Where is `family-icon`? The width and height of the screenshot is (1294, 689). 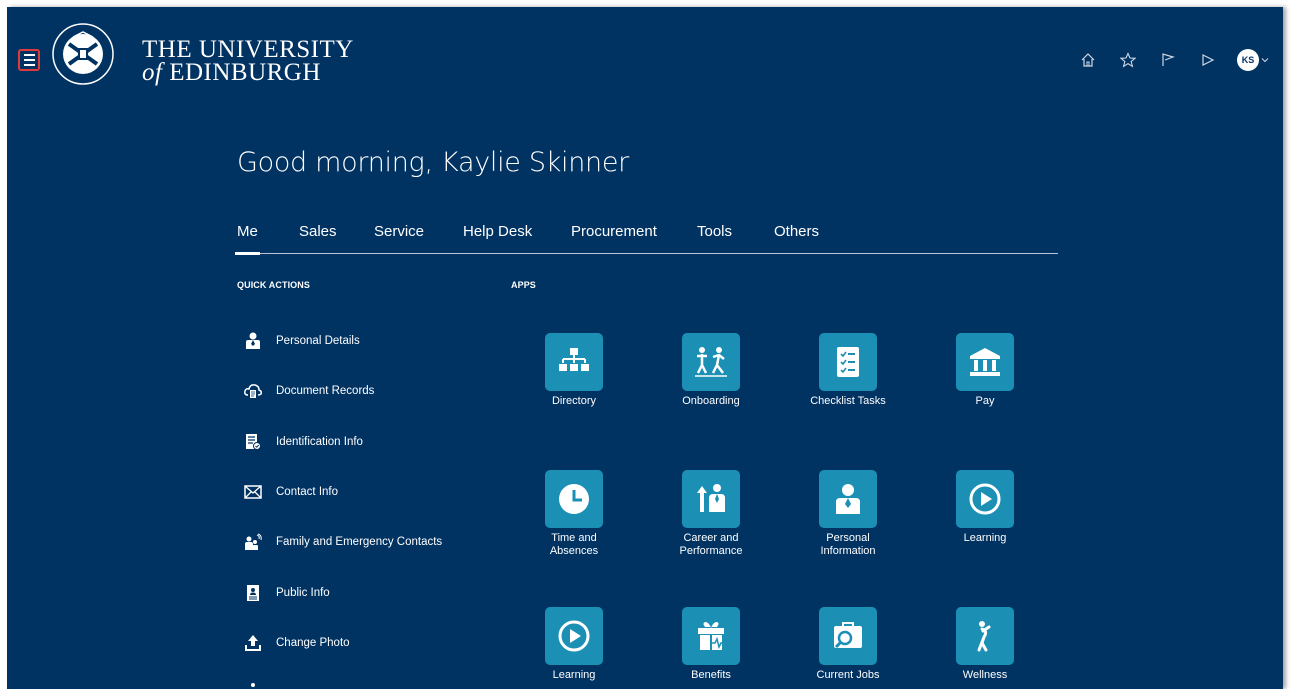 family-icon is located at coordinates (253, 542).